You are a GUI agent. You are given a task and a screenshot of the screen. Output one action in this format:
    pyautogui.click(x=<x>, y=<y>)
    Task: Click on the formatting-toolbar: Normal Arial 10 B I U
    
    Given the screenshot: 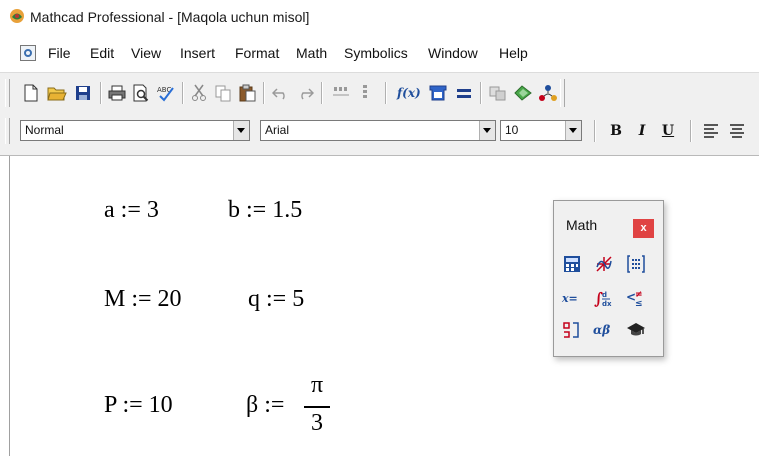 What is the action you would take?
    pyautogui.click(x=379, y=134)
    